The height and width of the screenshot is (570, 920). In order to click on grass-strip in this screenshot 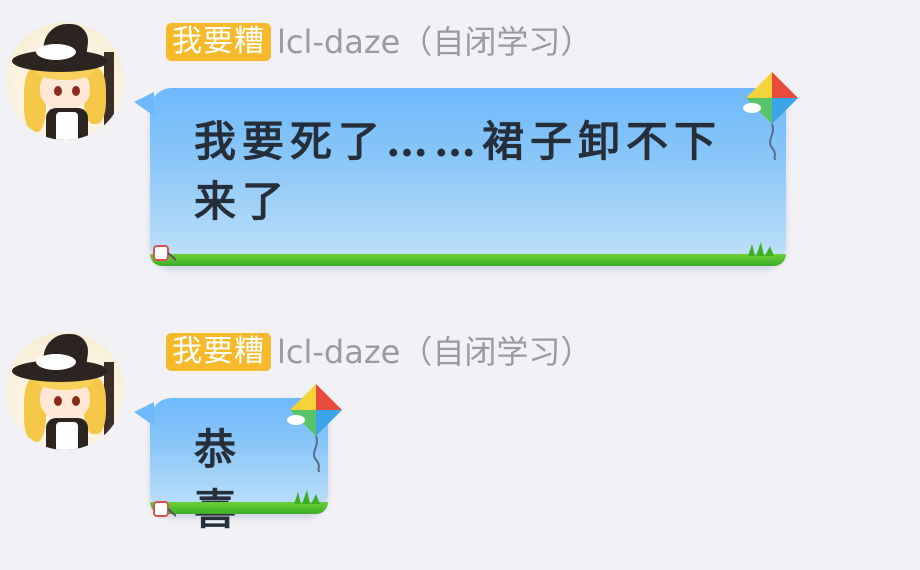, I will do `click(468, 260)`.